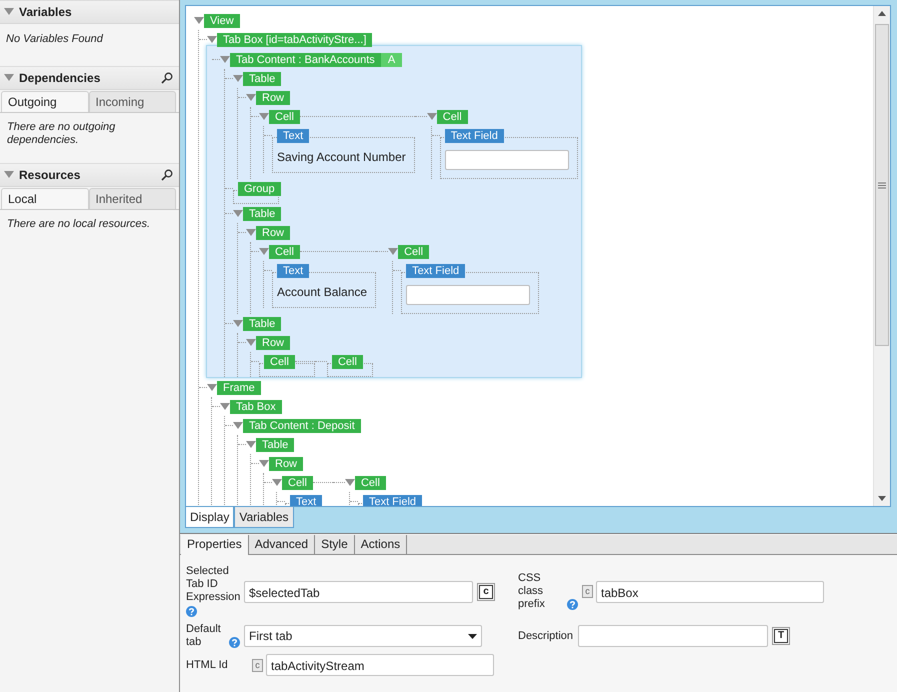  Describe the element at coordinates (50, 175) in the screenshot. I see `section-title: Resources` at that location.